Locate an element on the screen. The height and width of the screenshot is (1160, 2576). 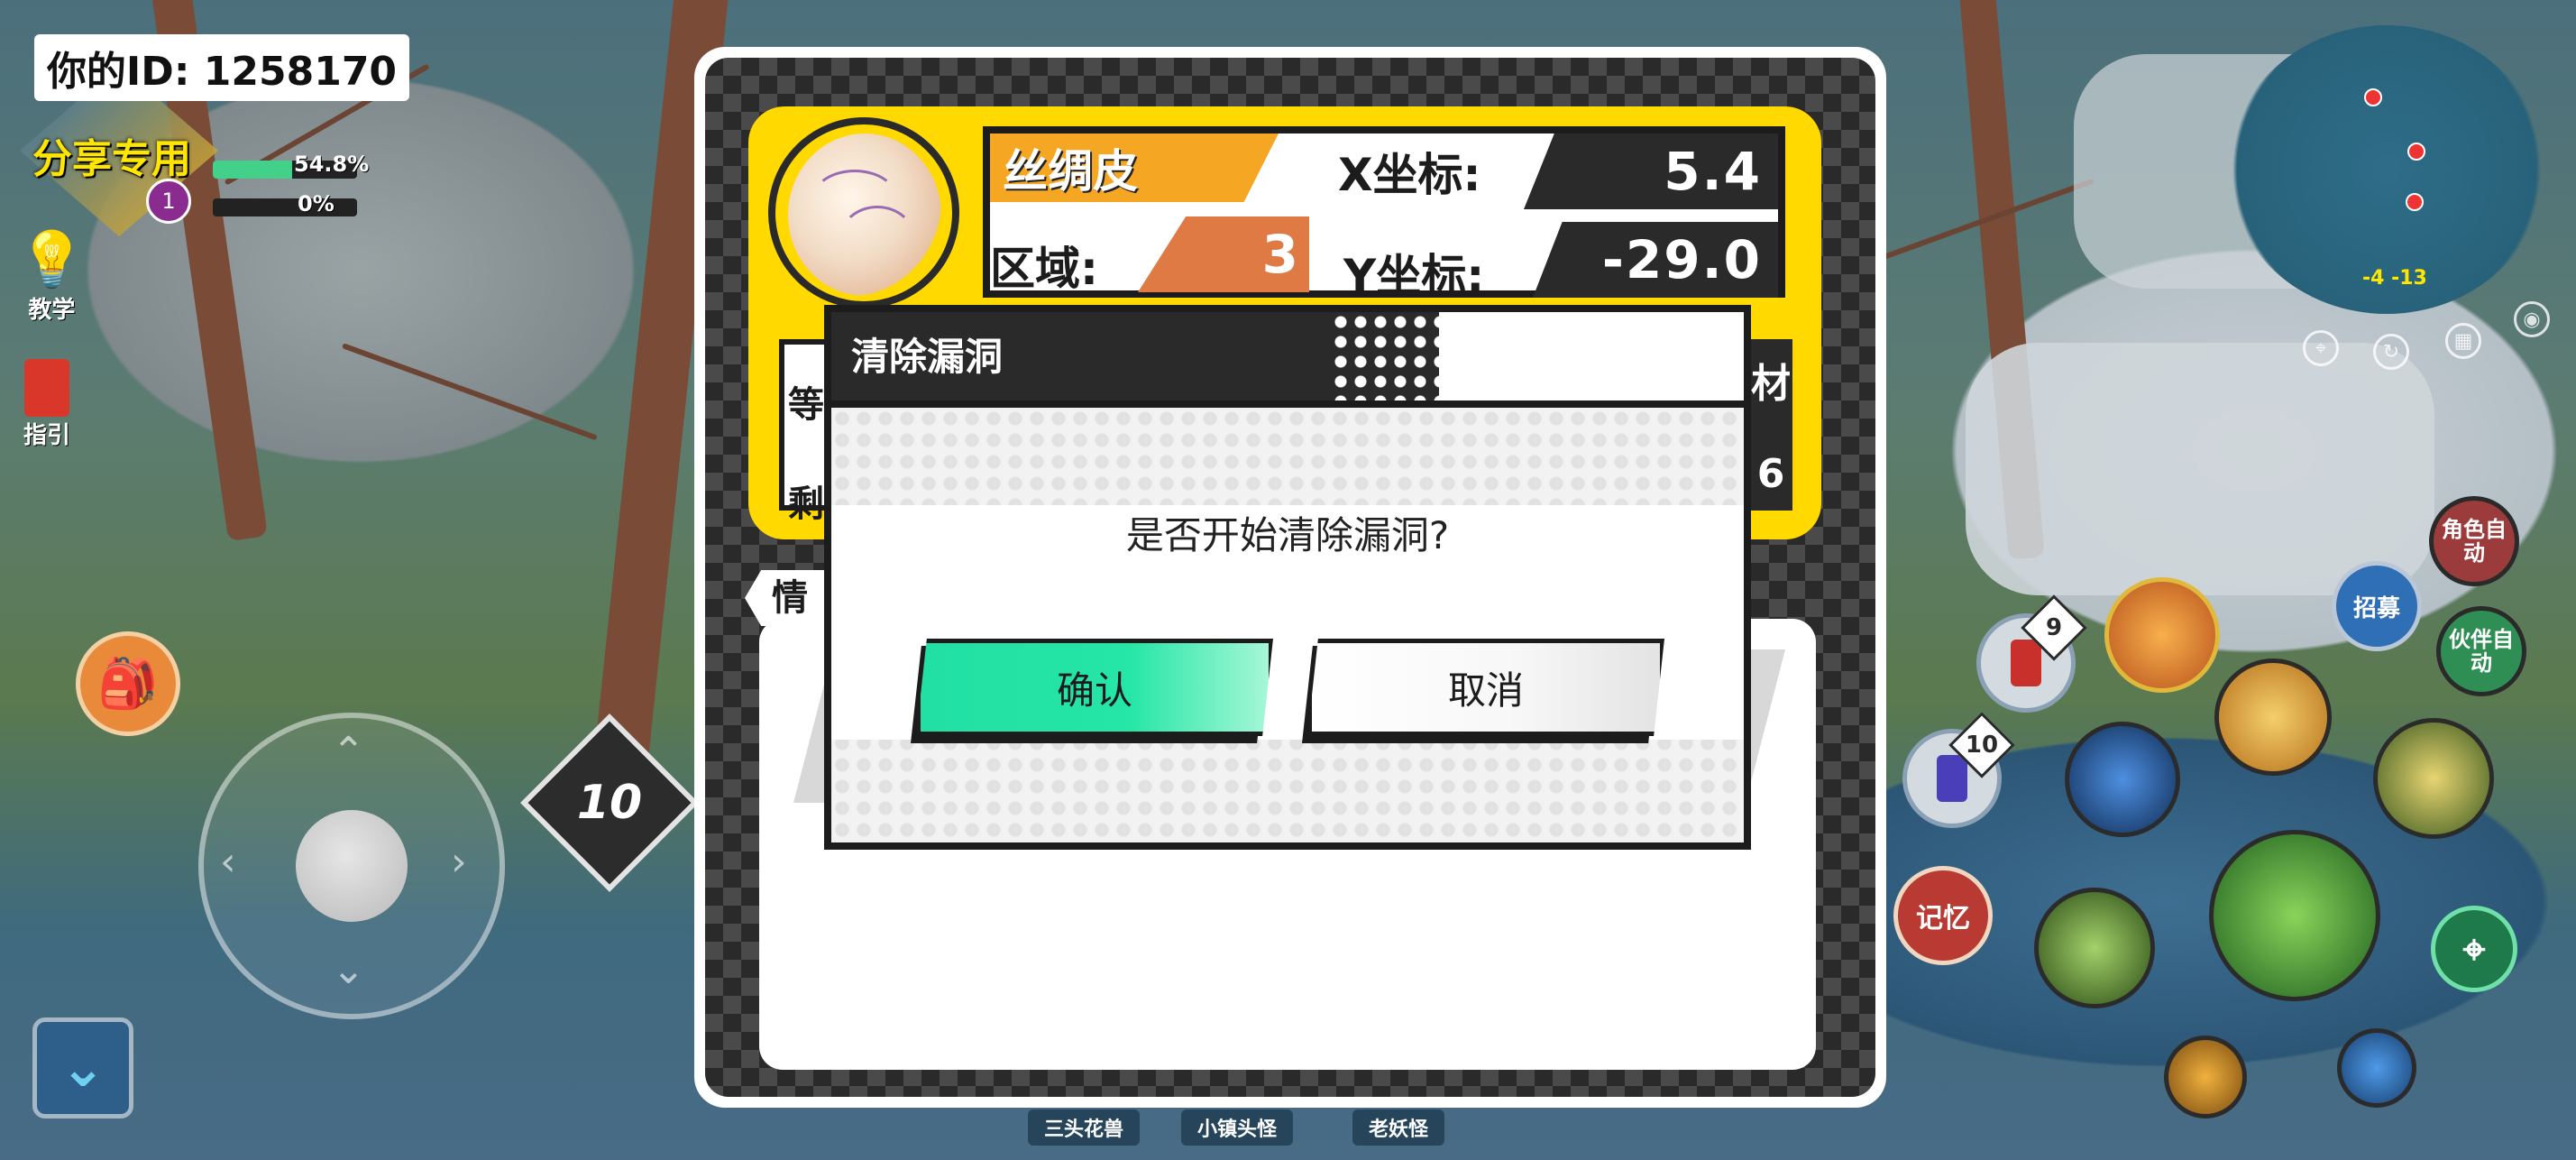
exp-percent: 54.8% is located at coordinates (332, 164).